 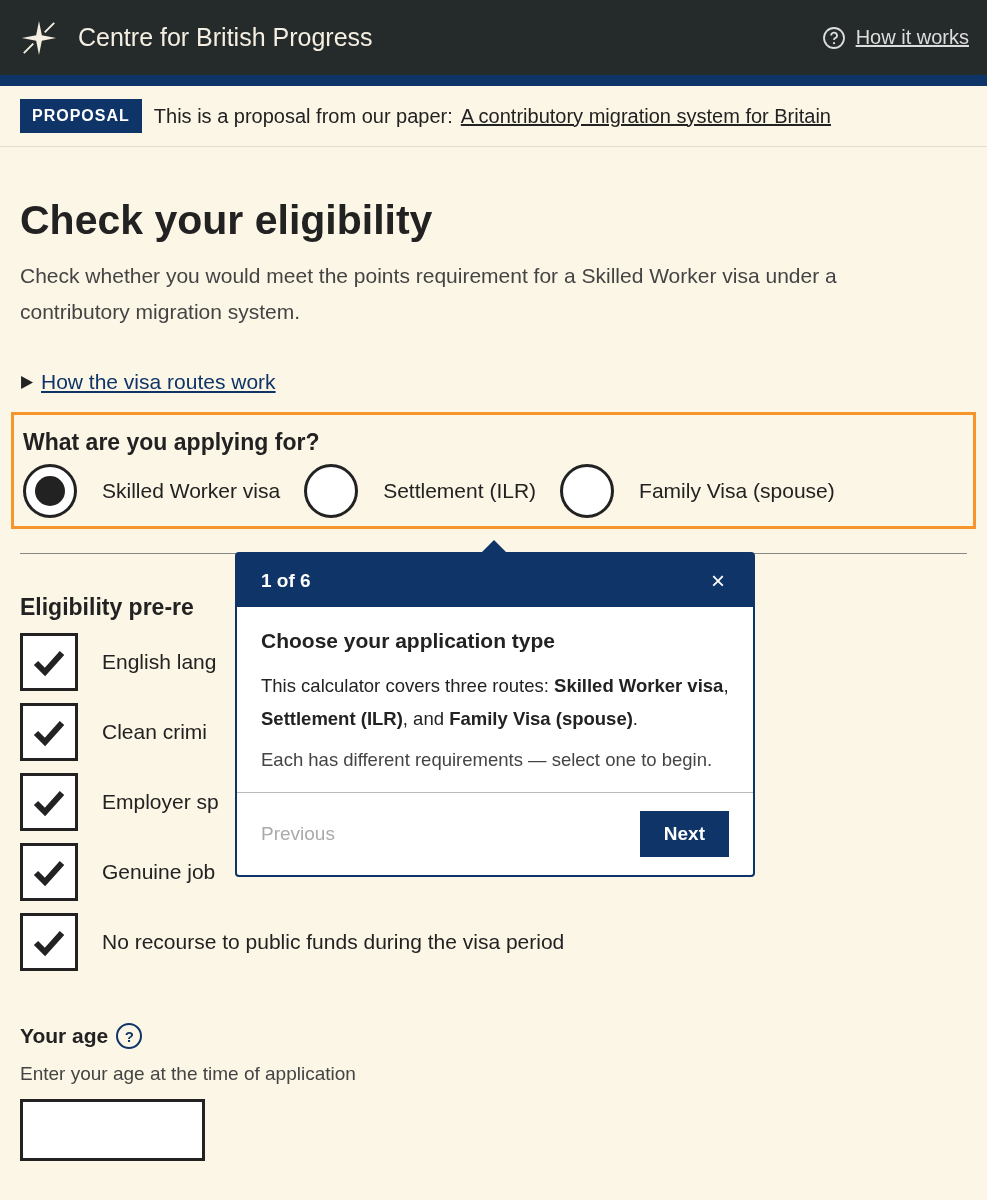 What do you see at coordinates (112, 1130) in the screenshot?
I see `age-input-field` at bounding box center [112, 1130].